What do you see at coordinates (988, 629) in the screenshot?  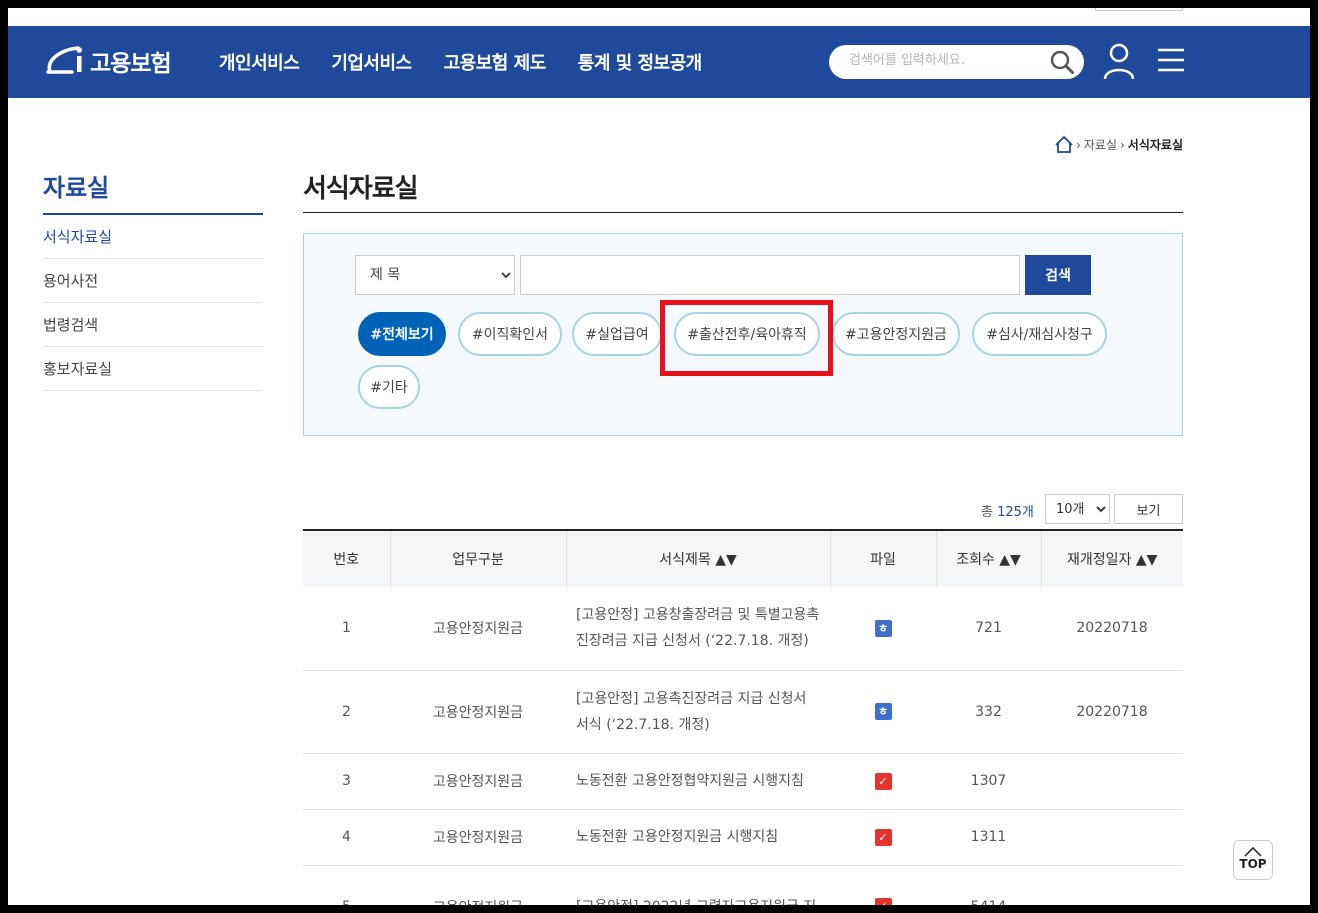 I see `row-views: 721` at bounding box center [988, 629].